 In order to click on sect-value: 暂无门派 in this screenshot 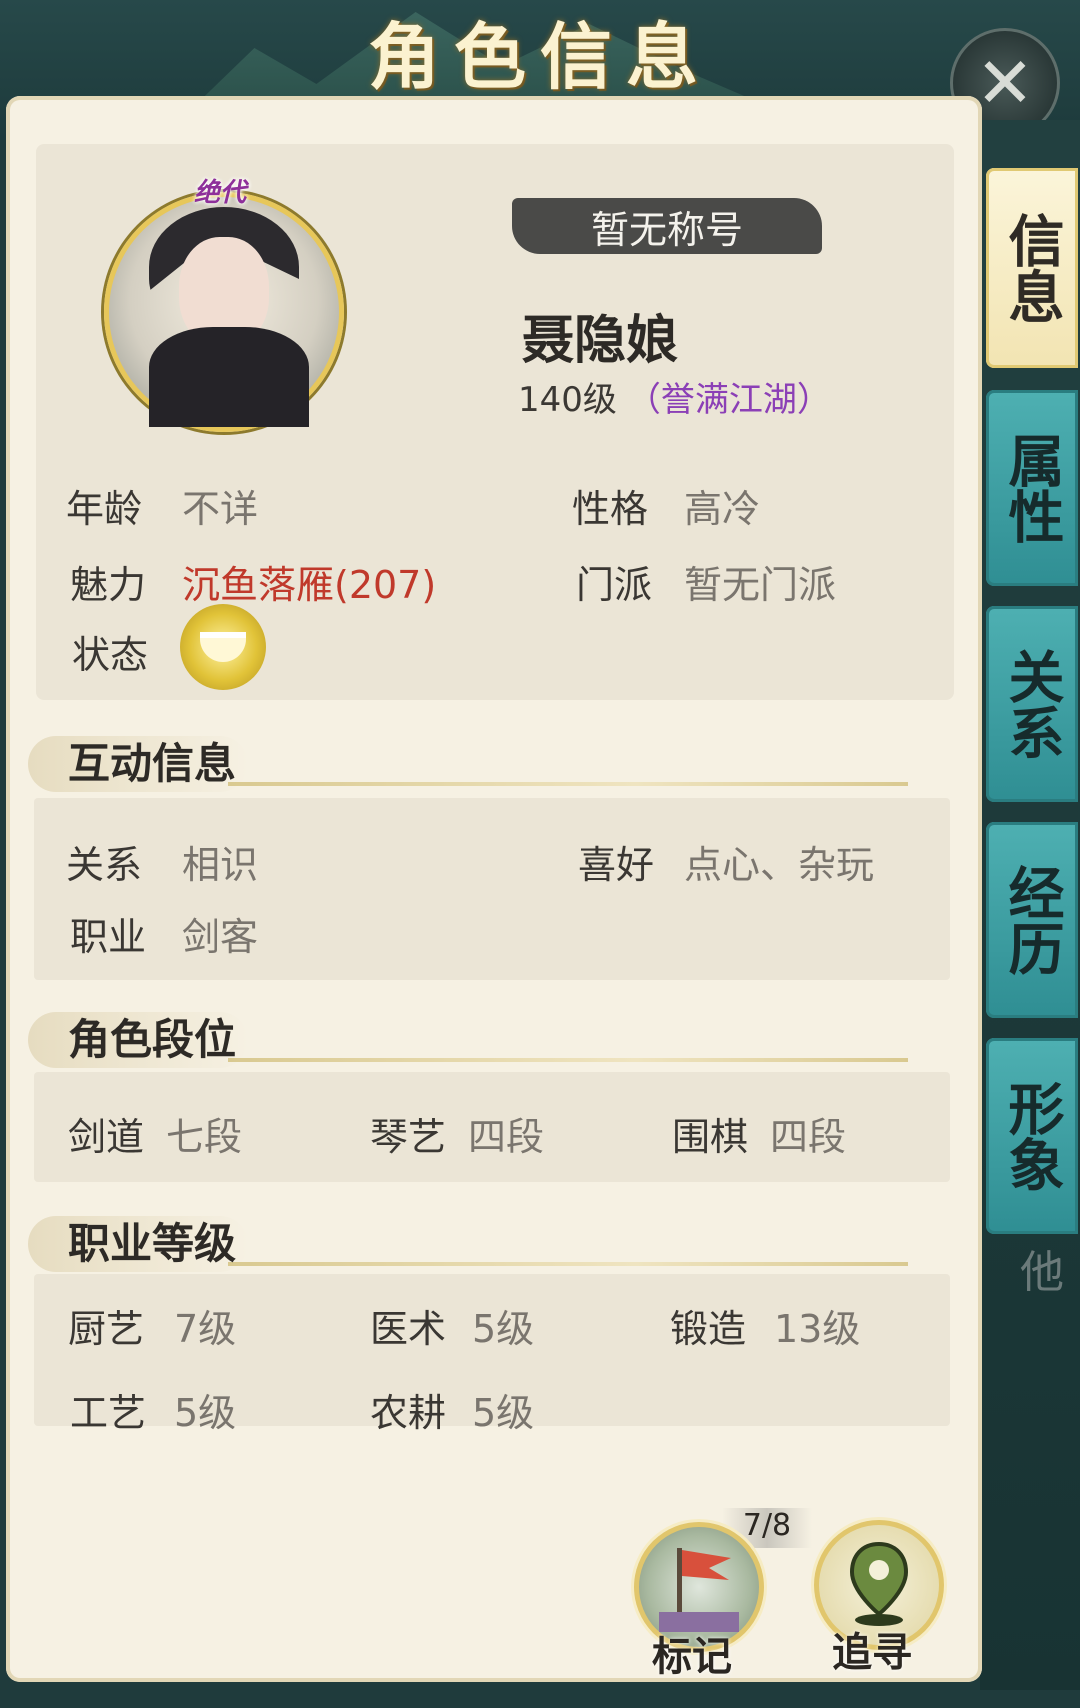, I will do `click(760, 585)`.